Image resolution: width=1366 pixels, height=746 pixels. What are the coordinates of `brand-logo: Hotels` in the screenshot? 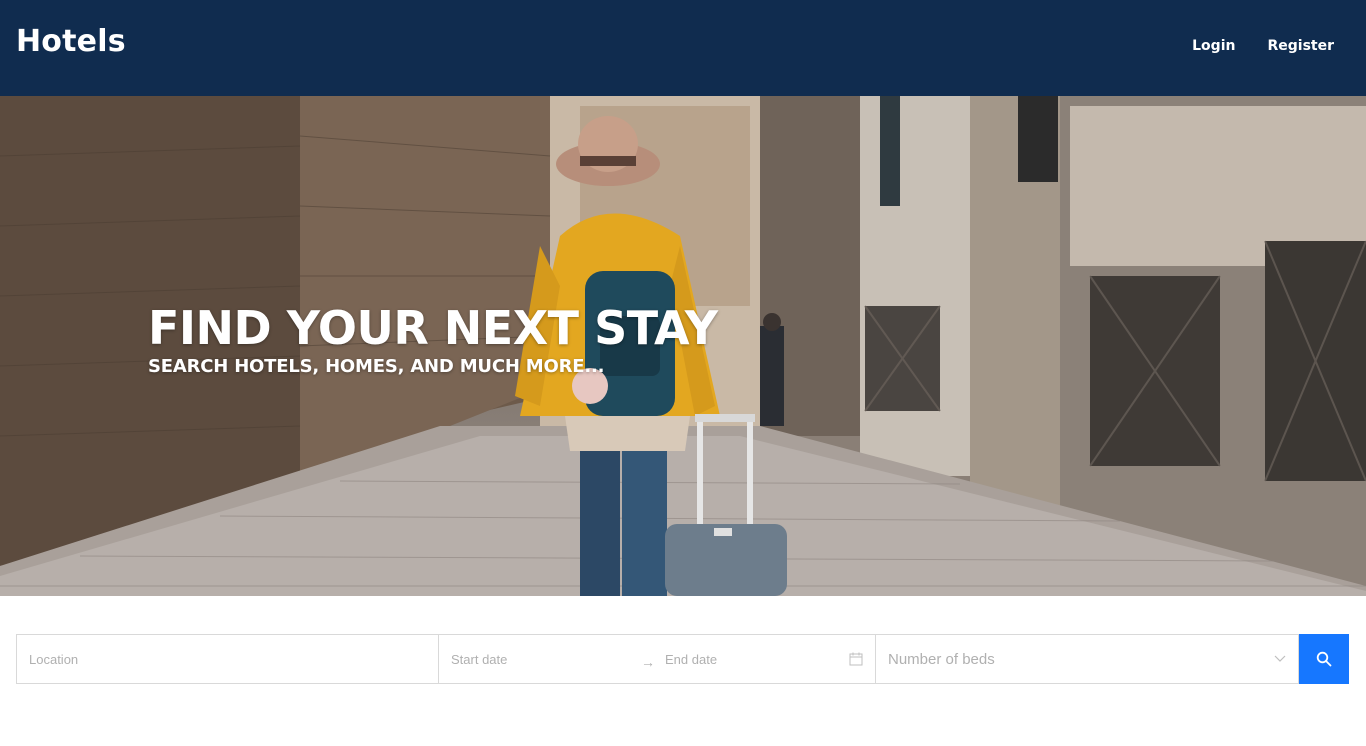 It's located at (71, 41).